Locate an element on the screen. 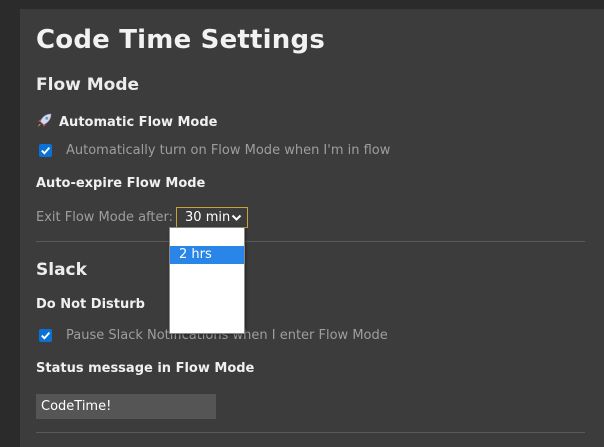 Image resolution: width=604 pixels, height=447 pixels. flow-mode-heading: Flow Mode is located at coordinates (88, 85).